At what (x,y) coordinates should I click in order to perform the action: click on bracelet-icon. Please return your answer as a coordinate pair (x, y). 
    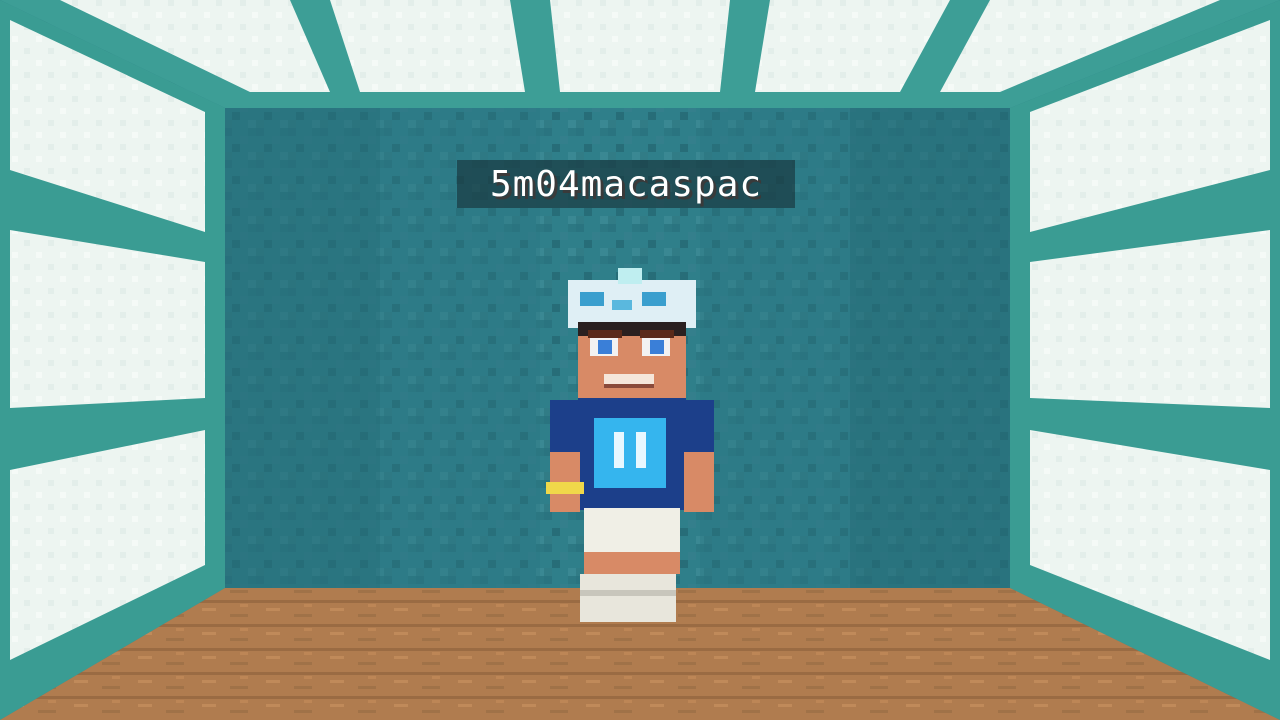
    Looking at the image, I should click on (565, 488).